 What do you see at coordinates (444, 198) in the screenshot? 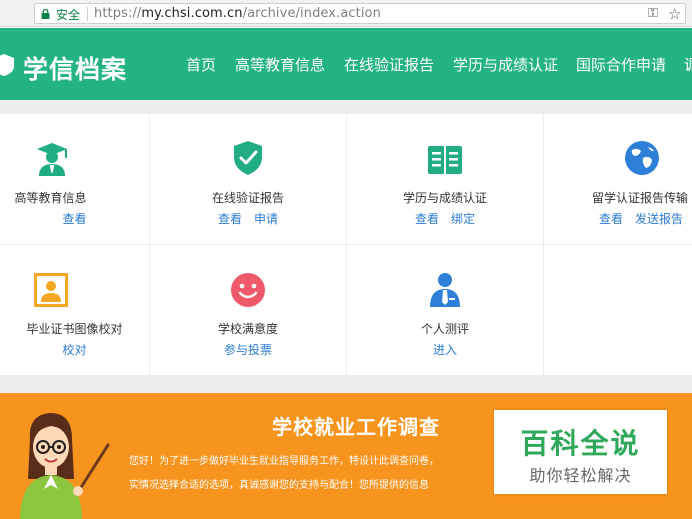
I see `tile-title: 学历与成绩认证` at bounding box center [444, 198].